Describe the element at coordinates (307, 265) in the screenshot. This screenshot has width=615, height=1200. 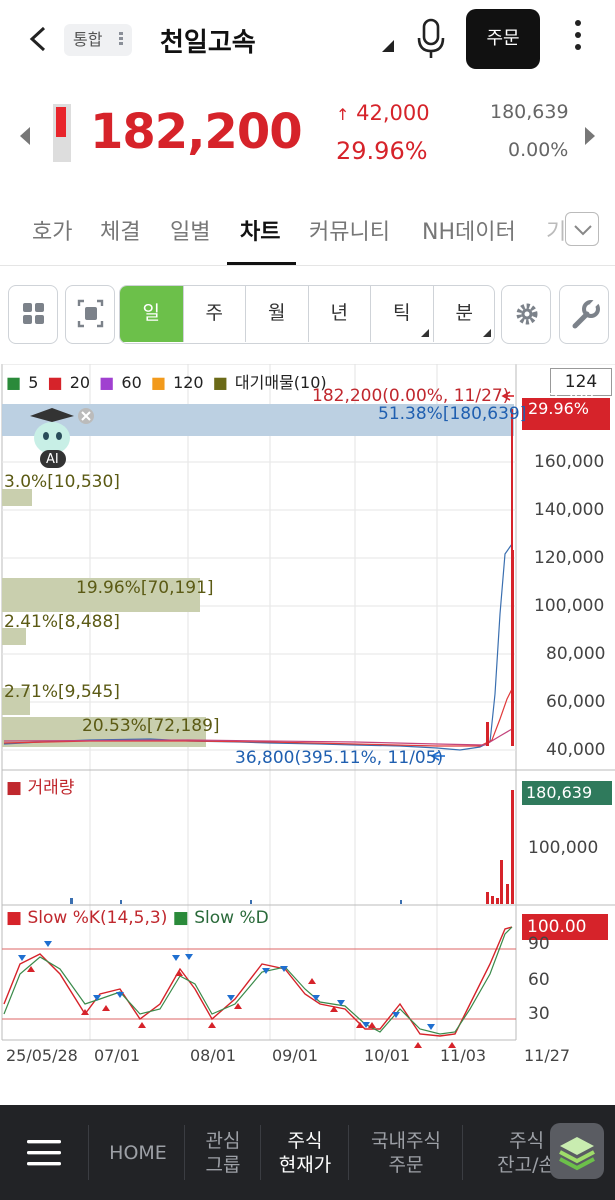
I see `tab-divider` at that location.